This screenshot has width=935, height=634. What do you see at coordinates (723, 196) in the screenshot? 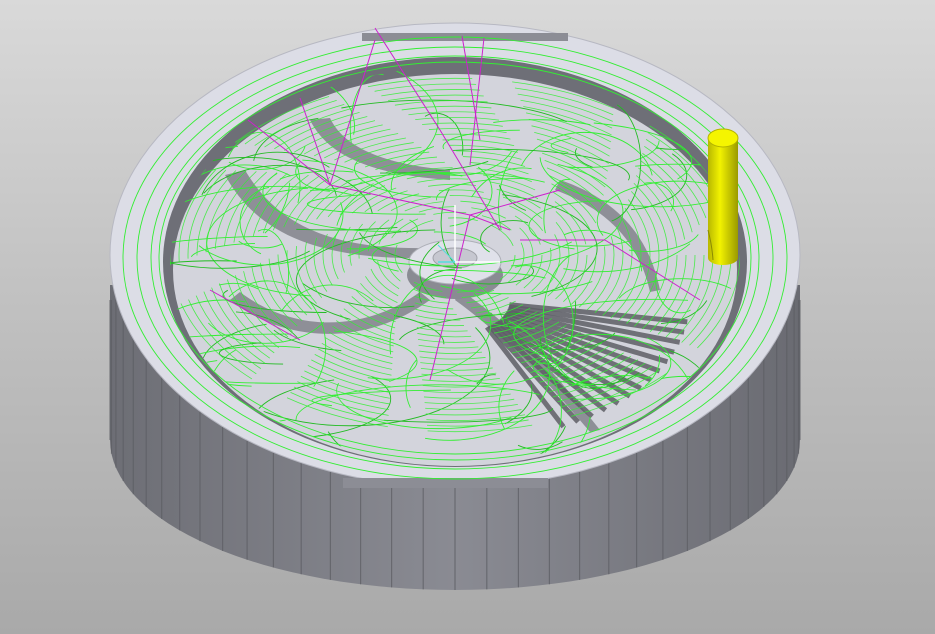
I see `cylinder-end-mill-icon` at bounding box center [723, 196].